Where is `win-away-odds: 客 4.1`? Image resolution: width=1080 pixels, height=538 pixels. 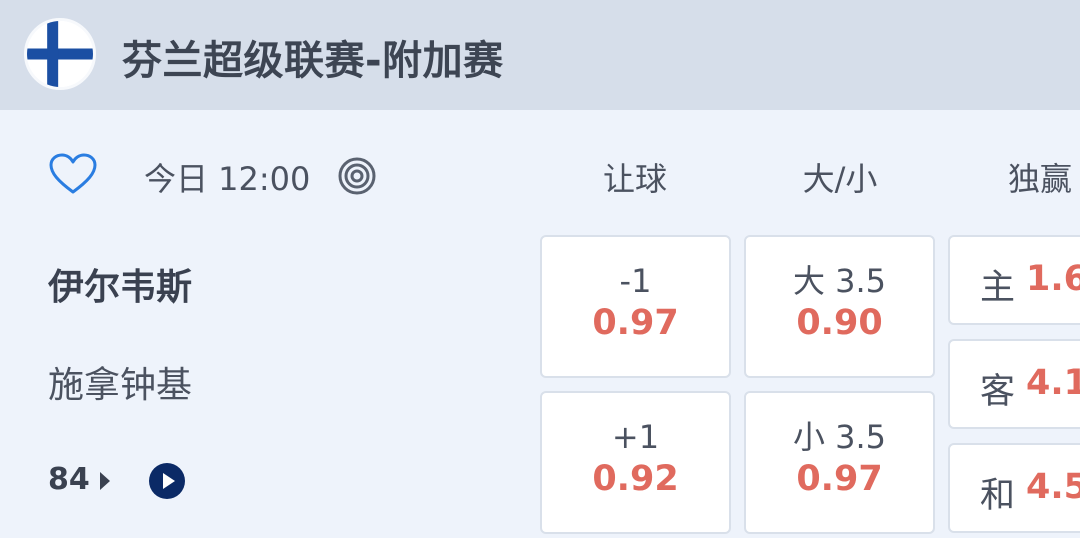
win-away-odds: 客 4.1 is located at coordinates (1014, 384).